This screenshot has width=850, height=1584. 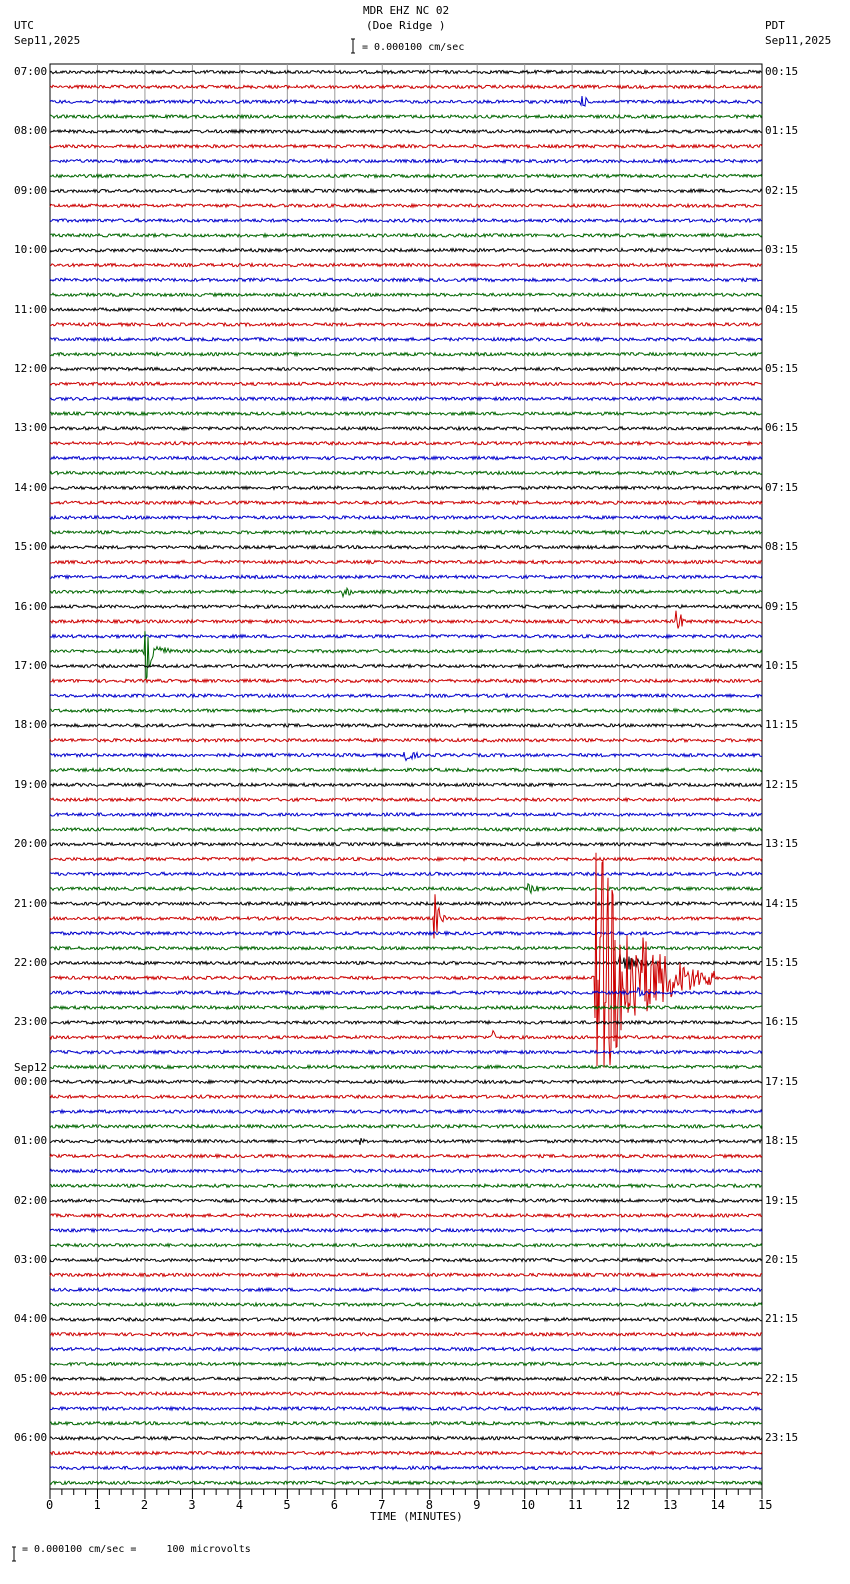 I want to click on utc-hour-label: 12:00, so click(x=31, y=368).